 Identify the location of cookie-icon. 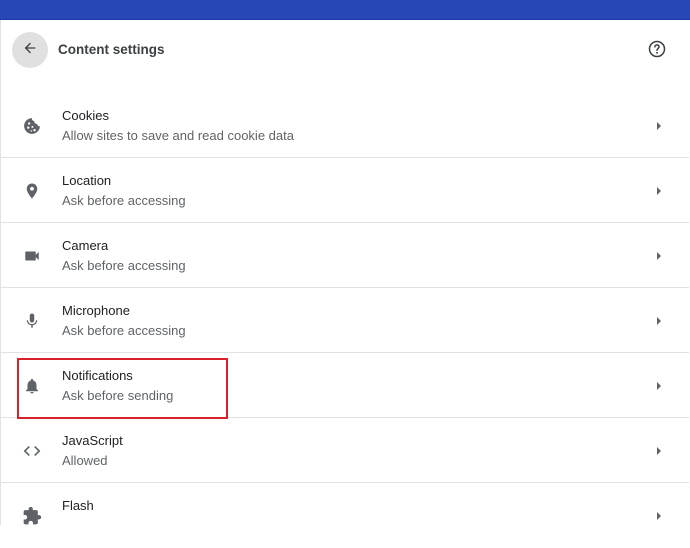
(32, 126).